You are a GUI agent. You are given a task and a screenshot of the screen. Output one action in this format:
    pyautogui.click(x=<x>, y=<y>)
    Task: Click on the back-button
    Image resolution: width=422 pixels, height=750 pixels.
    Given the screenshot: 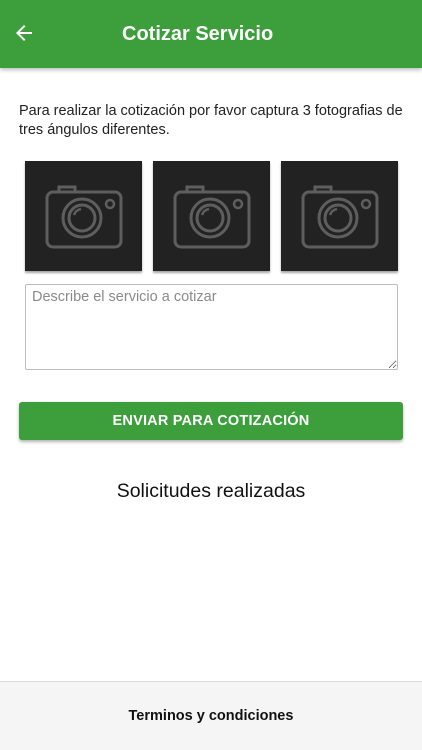 What is the action you would take?
    pyautogui.click(x=24, y=33)
    